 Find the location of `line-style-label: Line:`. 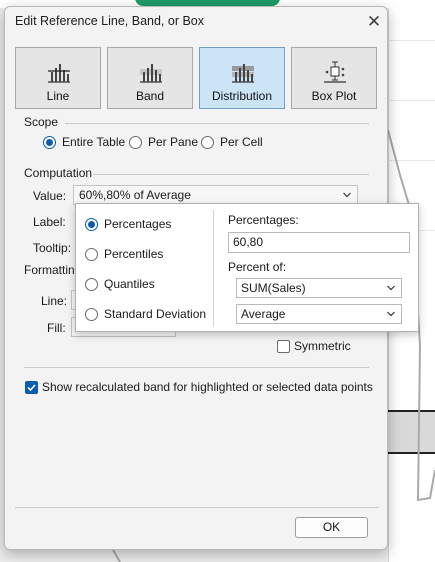

line-style-label: Line: is located at coordinates (54, 301).